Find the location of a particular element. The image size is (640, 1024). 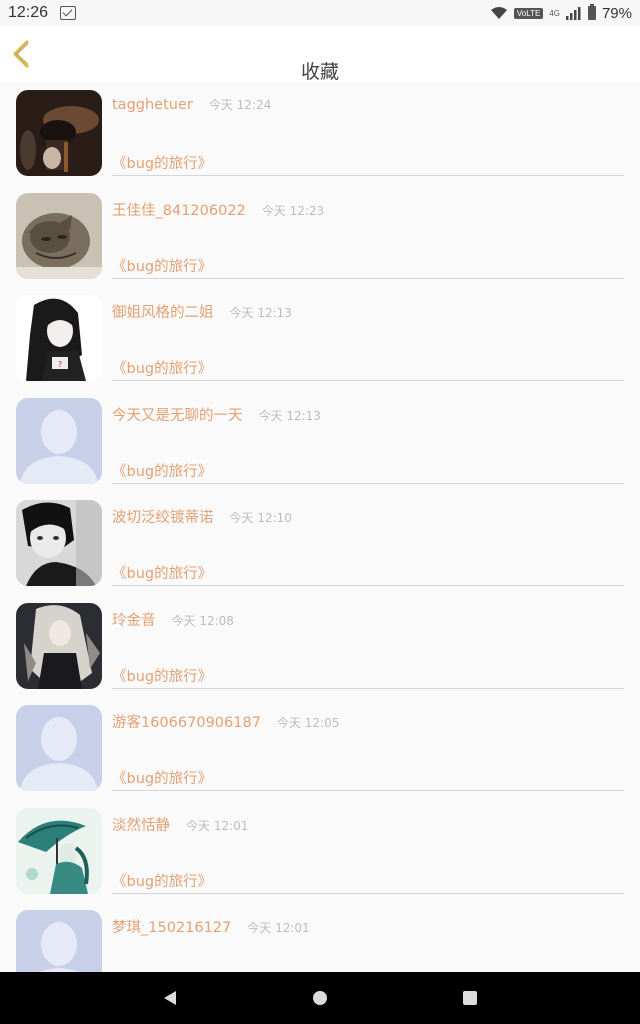

user-name: 梦琪_150216127 is located at coordinates (172, 928).